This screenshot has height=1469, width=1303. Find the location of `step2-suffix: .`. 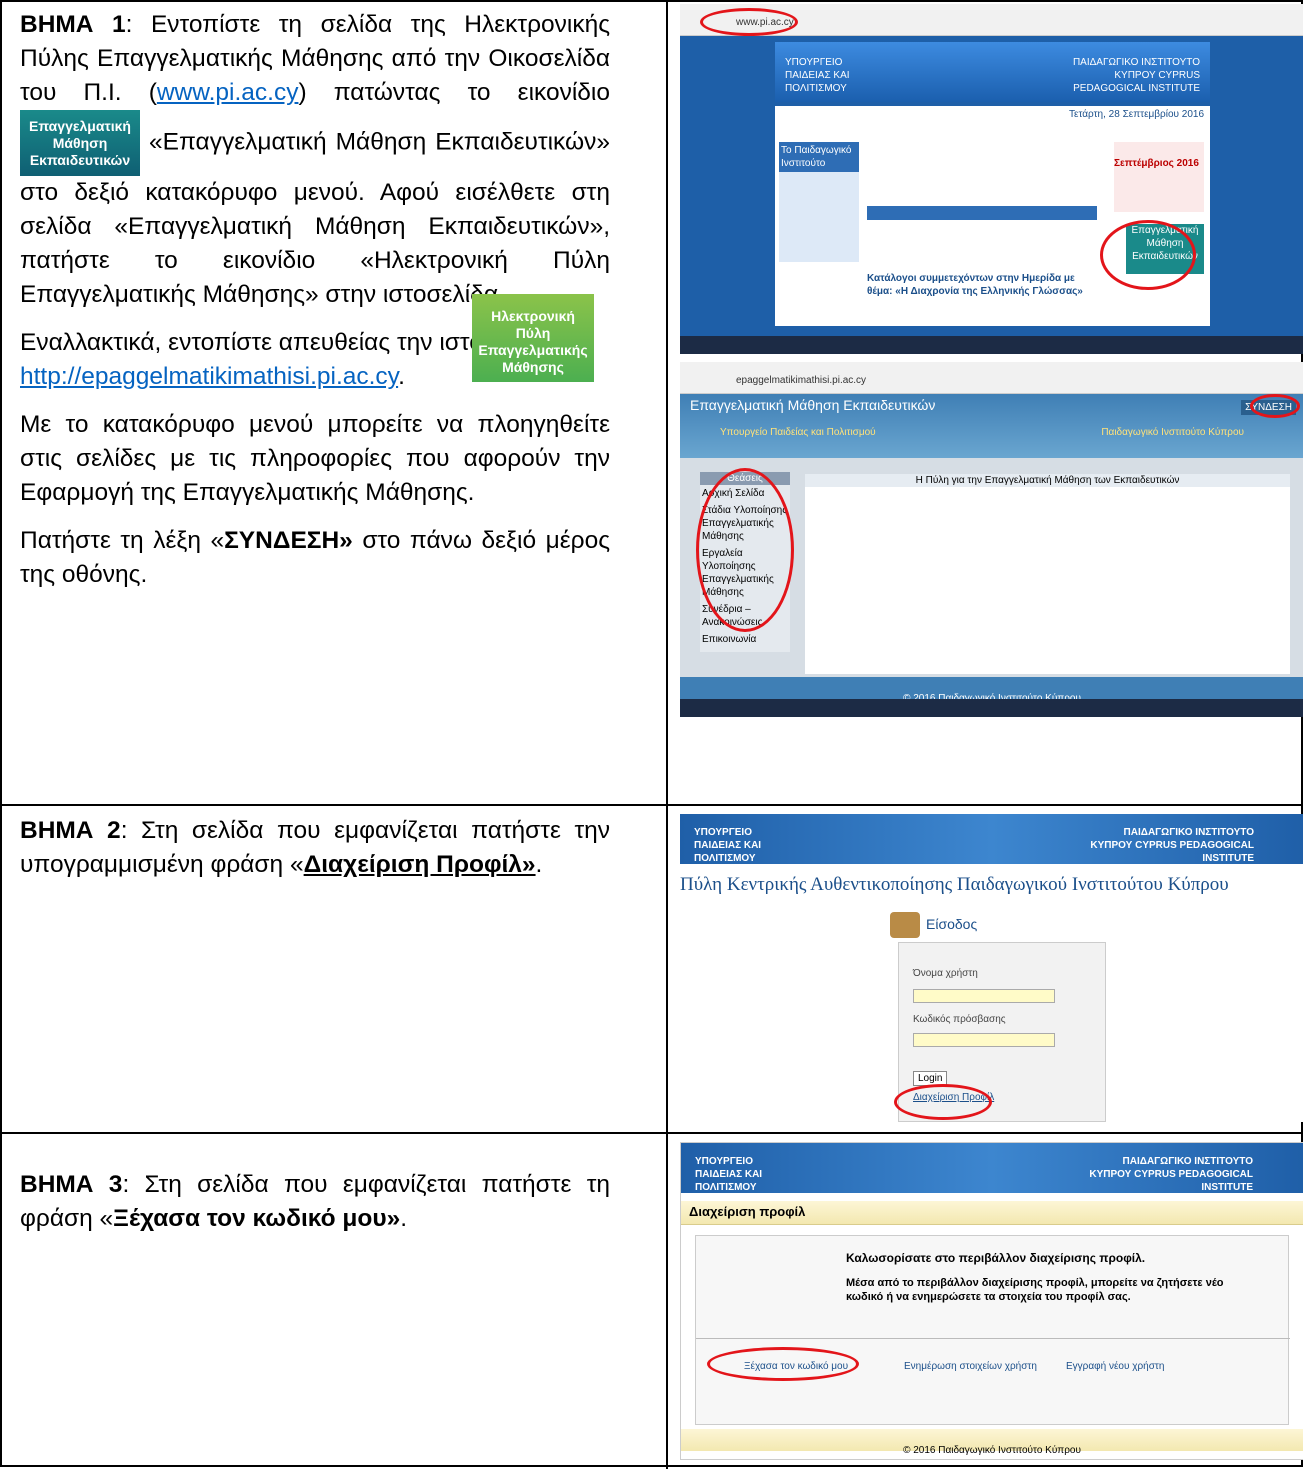

step2-suffix: . is located at coordinates (539, 864).